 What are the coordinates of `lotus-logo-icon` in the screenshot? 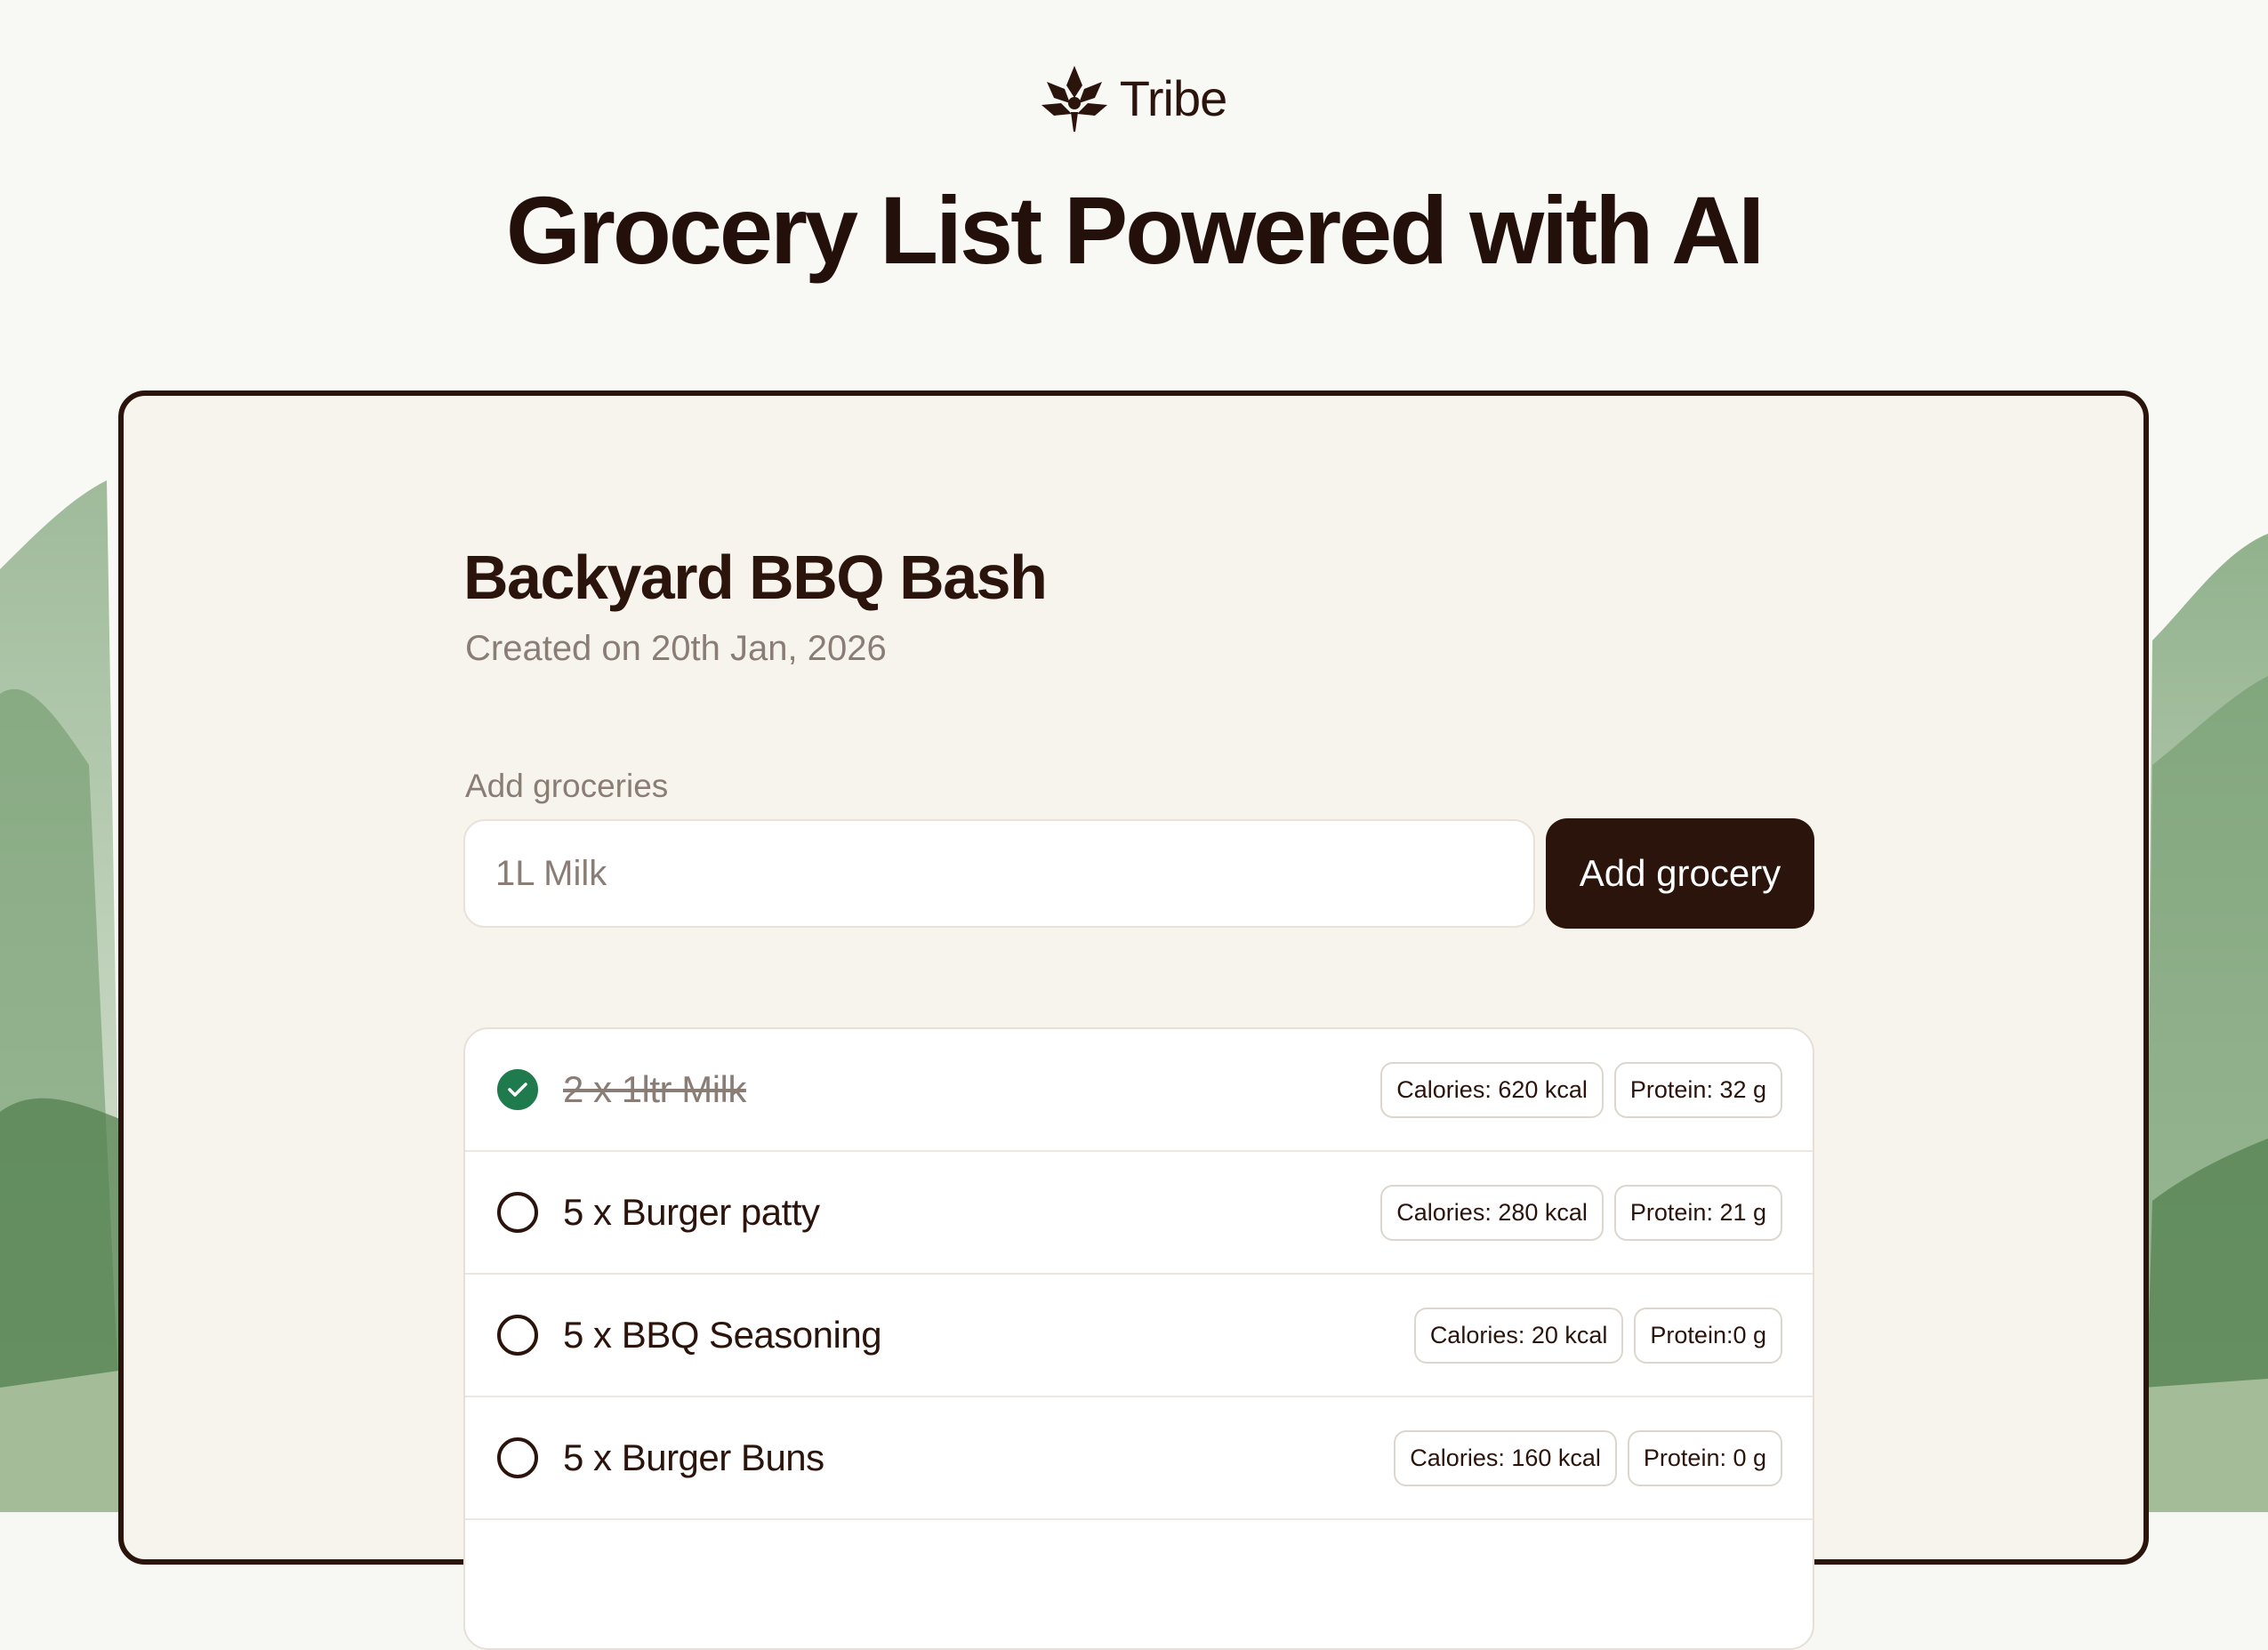 It's located at (1074, 99).